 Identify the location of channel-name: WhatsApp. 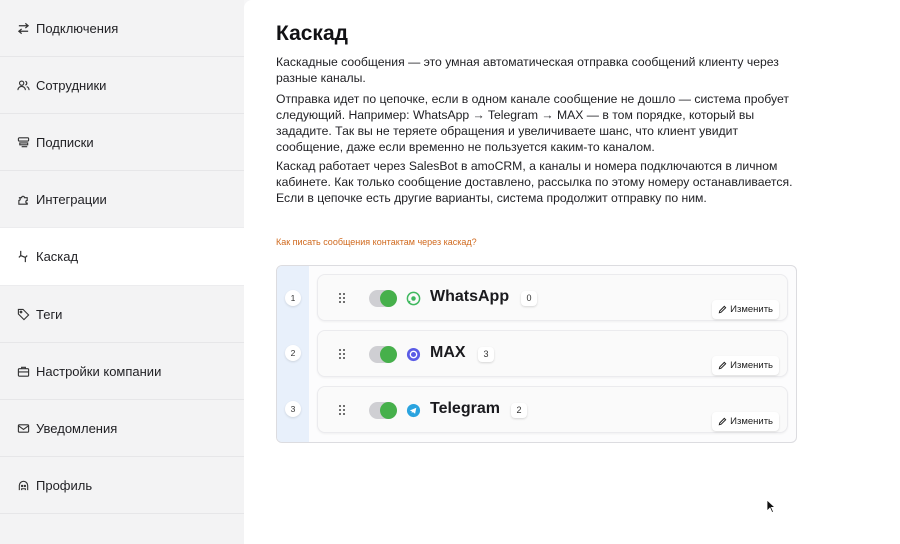
(470, 296).